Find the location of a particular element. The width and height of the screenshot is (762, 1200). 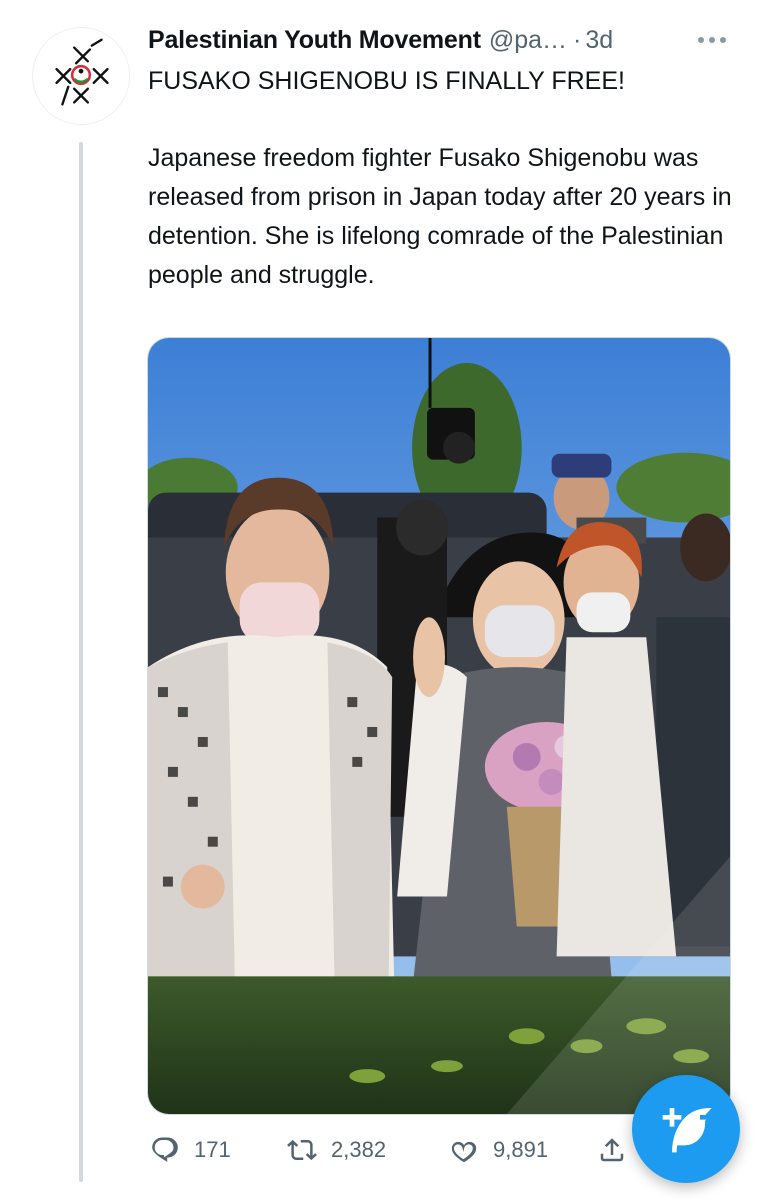

share-button is located at coordinates (612, 1150).